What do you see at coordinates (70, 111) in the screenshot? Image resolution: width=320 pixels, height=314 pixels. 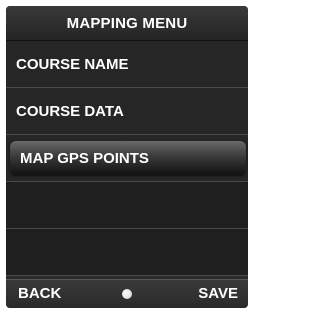 I see `menu-item-label: COURSE DATA` at bounding box center [70, 111].